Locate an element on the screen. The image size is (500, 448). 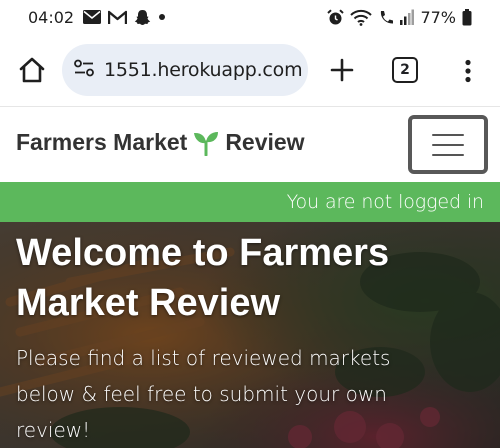
plus-icon is located at coordinates (342, 70).